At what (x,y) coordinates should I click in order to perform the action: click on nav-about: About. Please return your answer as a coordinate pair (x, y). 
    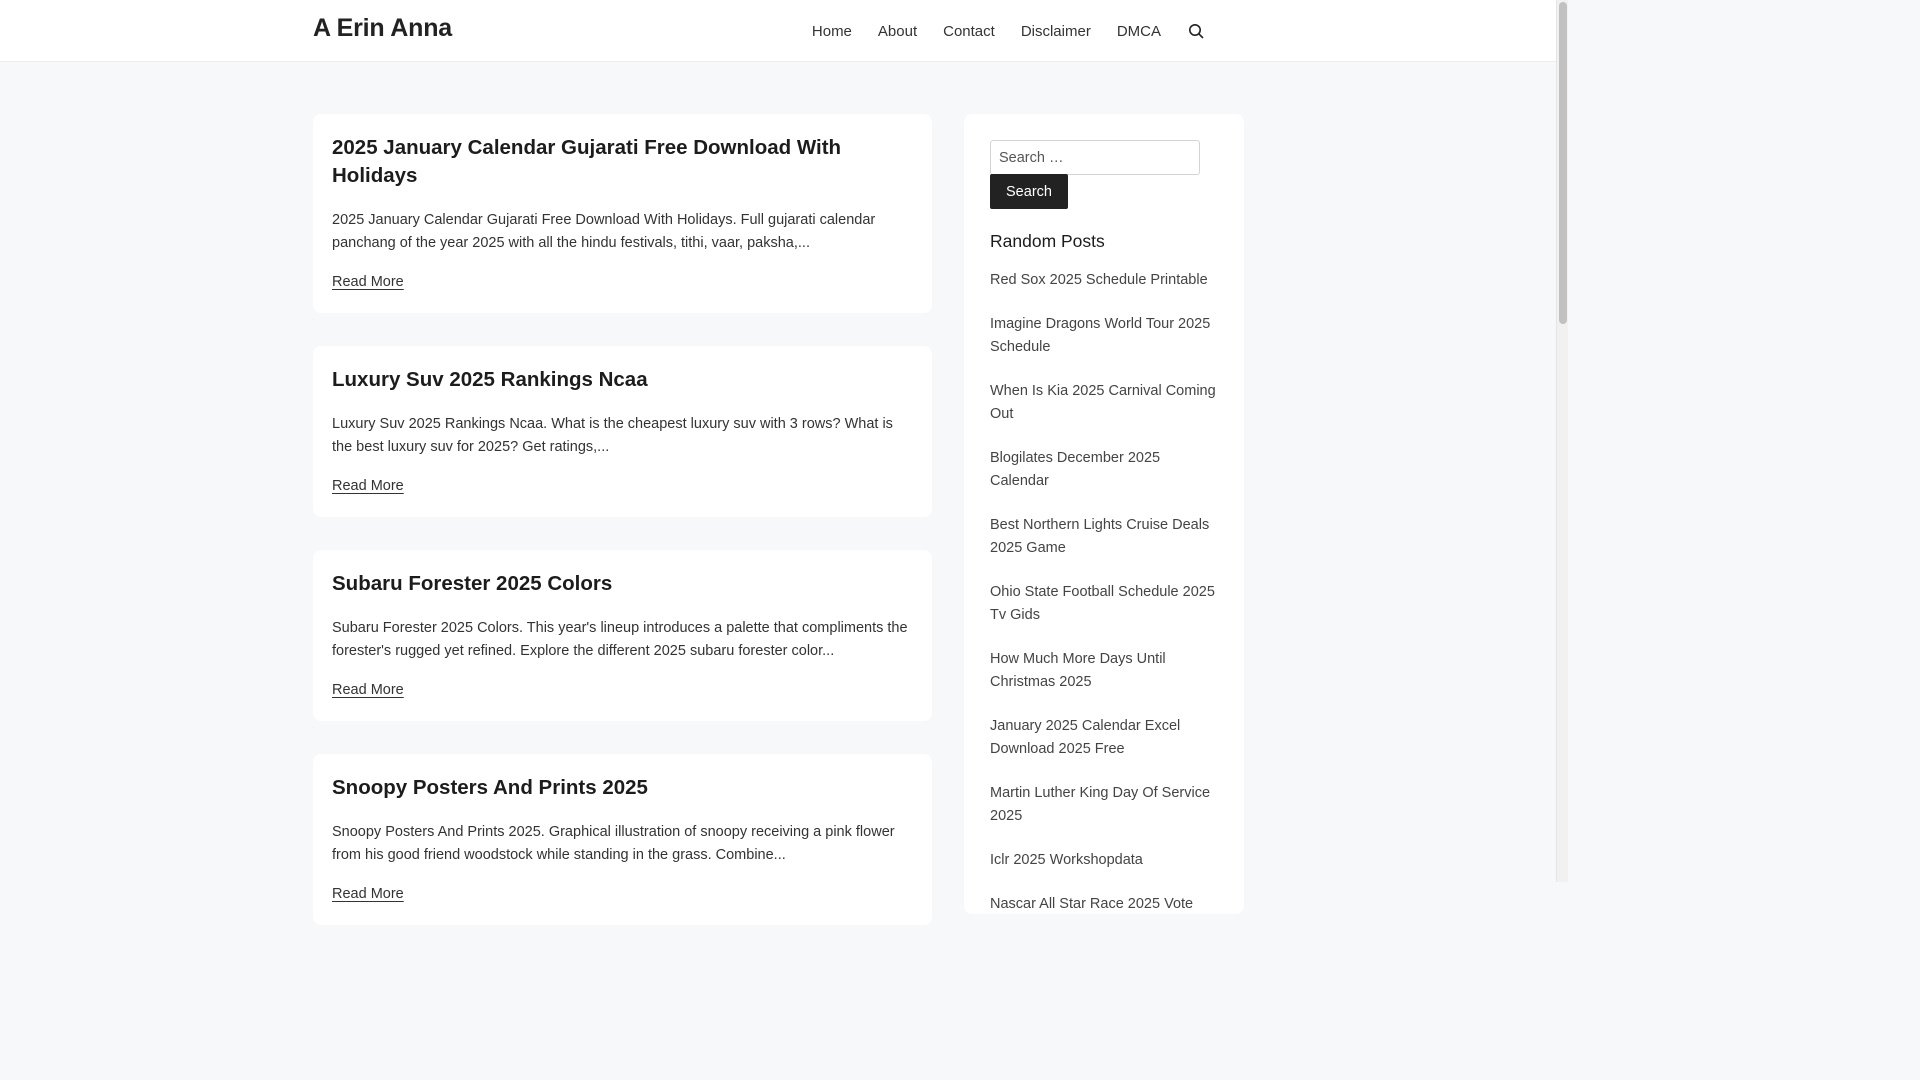
    Looking at the image, I should click on (897, 31).